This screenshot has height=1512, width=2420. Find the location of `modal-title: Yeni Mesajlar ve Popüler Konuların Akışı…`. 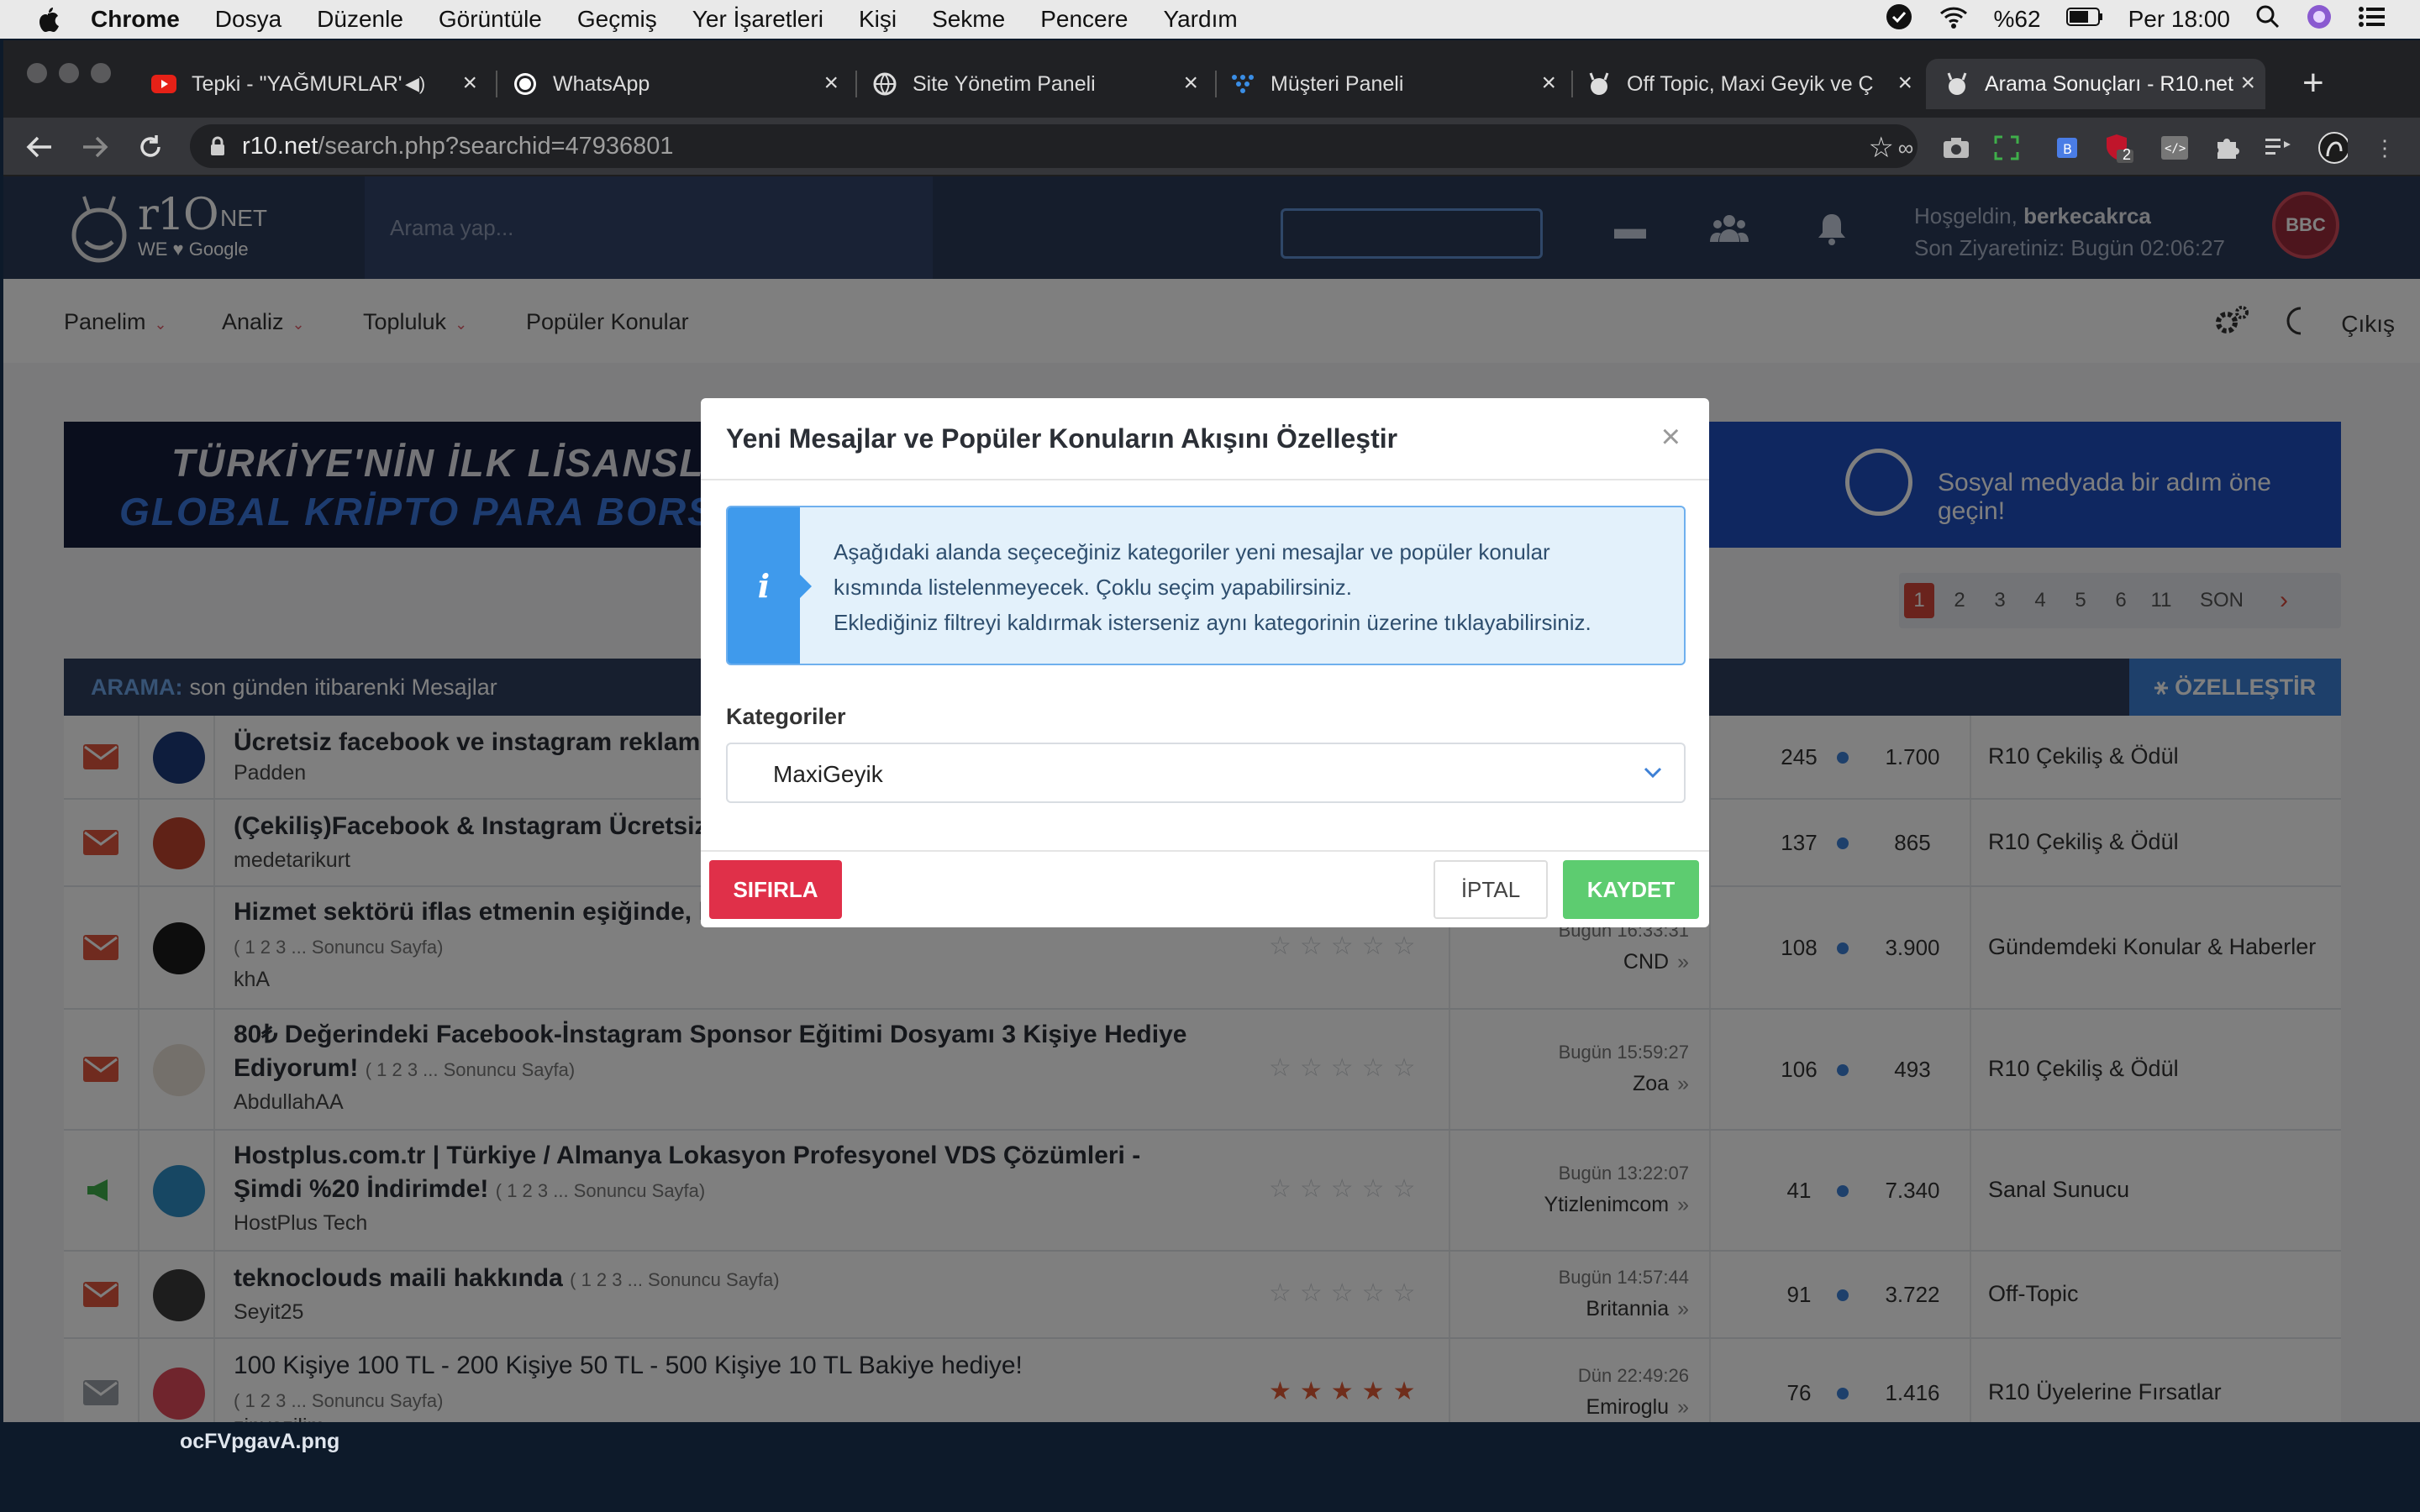

modal-title: Yeni Mesajlar ve Popüler Konuların Akışı… is located at coordinates (1062, 438).